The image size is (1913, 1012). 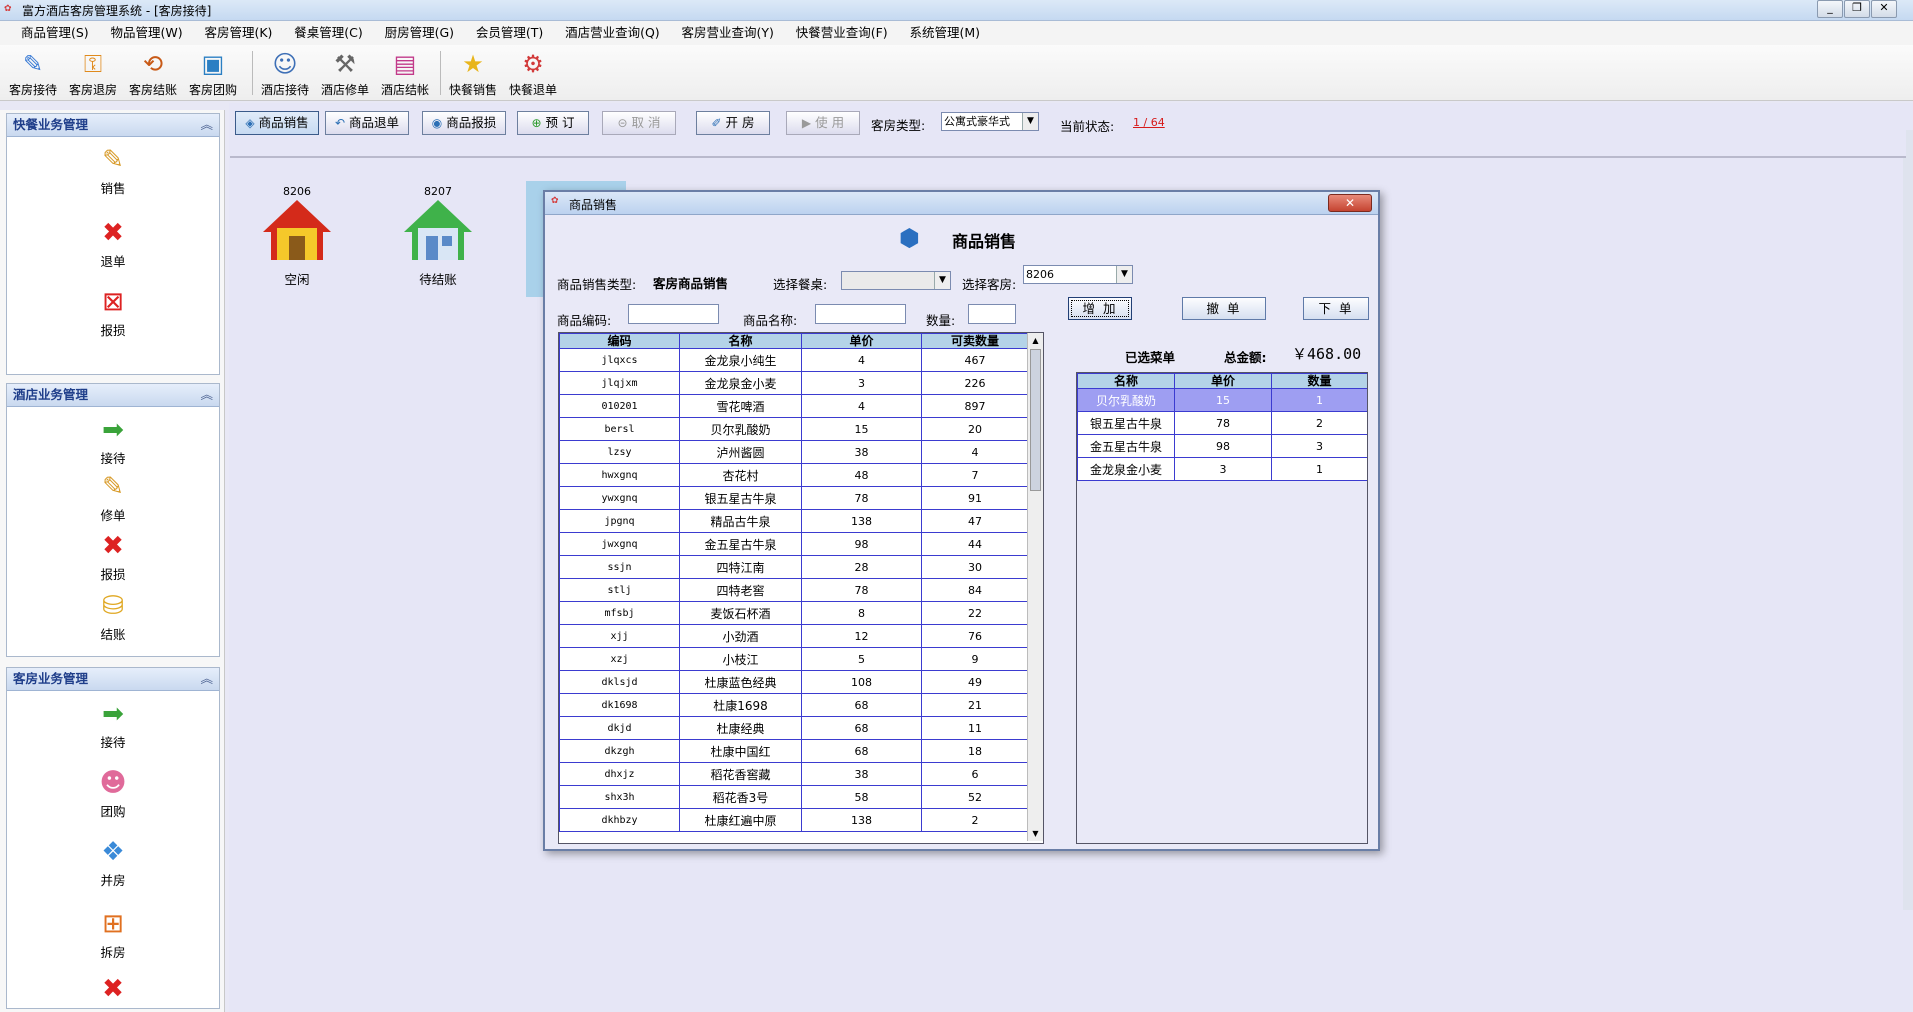 What do you see at coordinates (794, 659) in the screenshot?
I see `table-row: xzj 小枝江 5 9` at bounding box center [794, 659].